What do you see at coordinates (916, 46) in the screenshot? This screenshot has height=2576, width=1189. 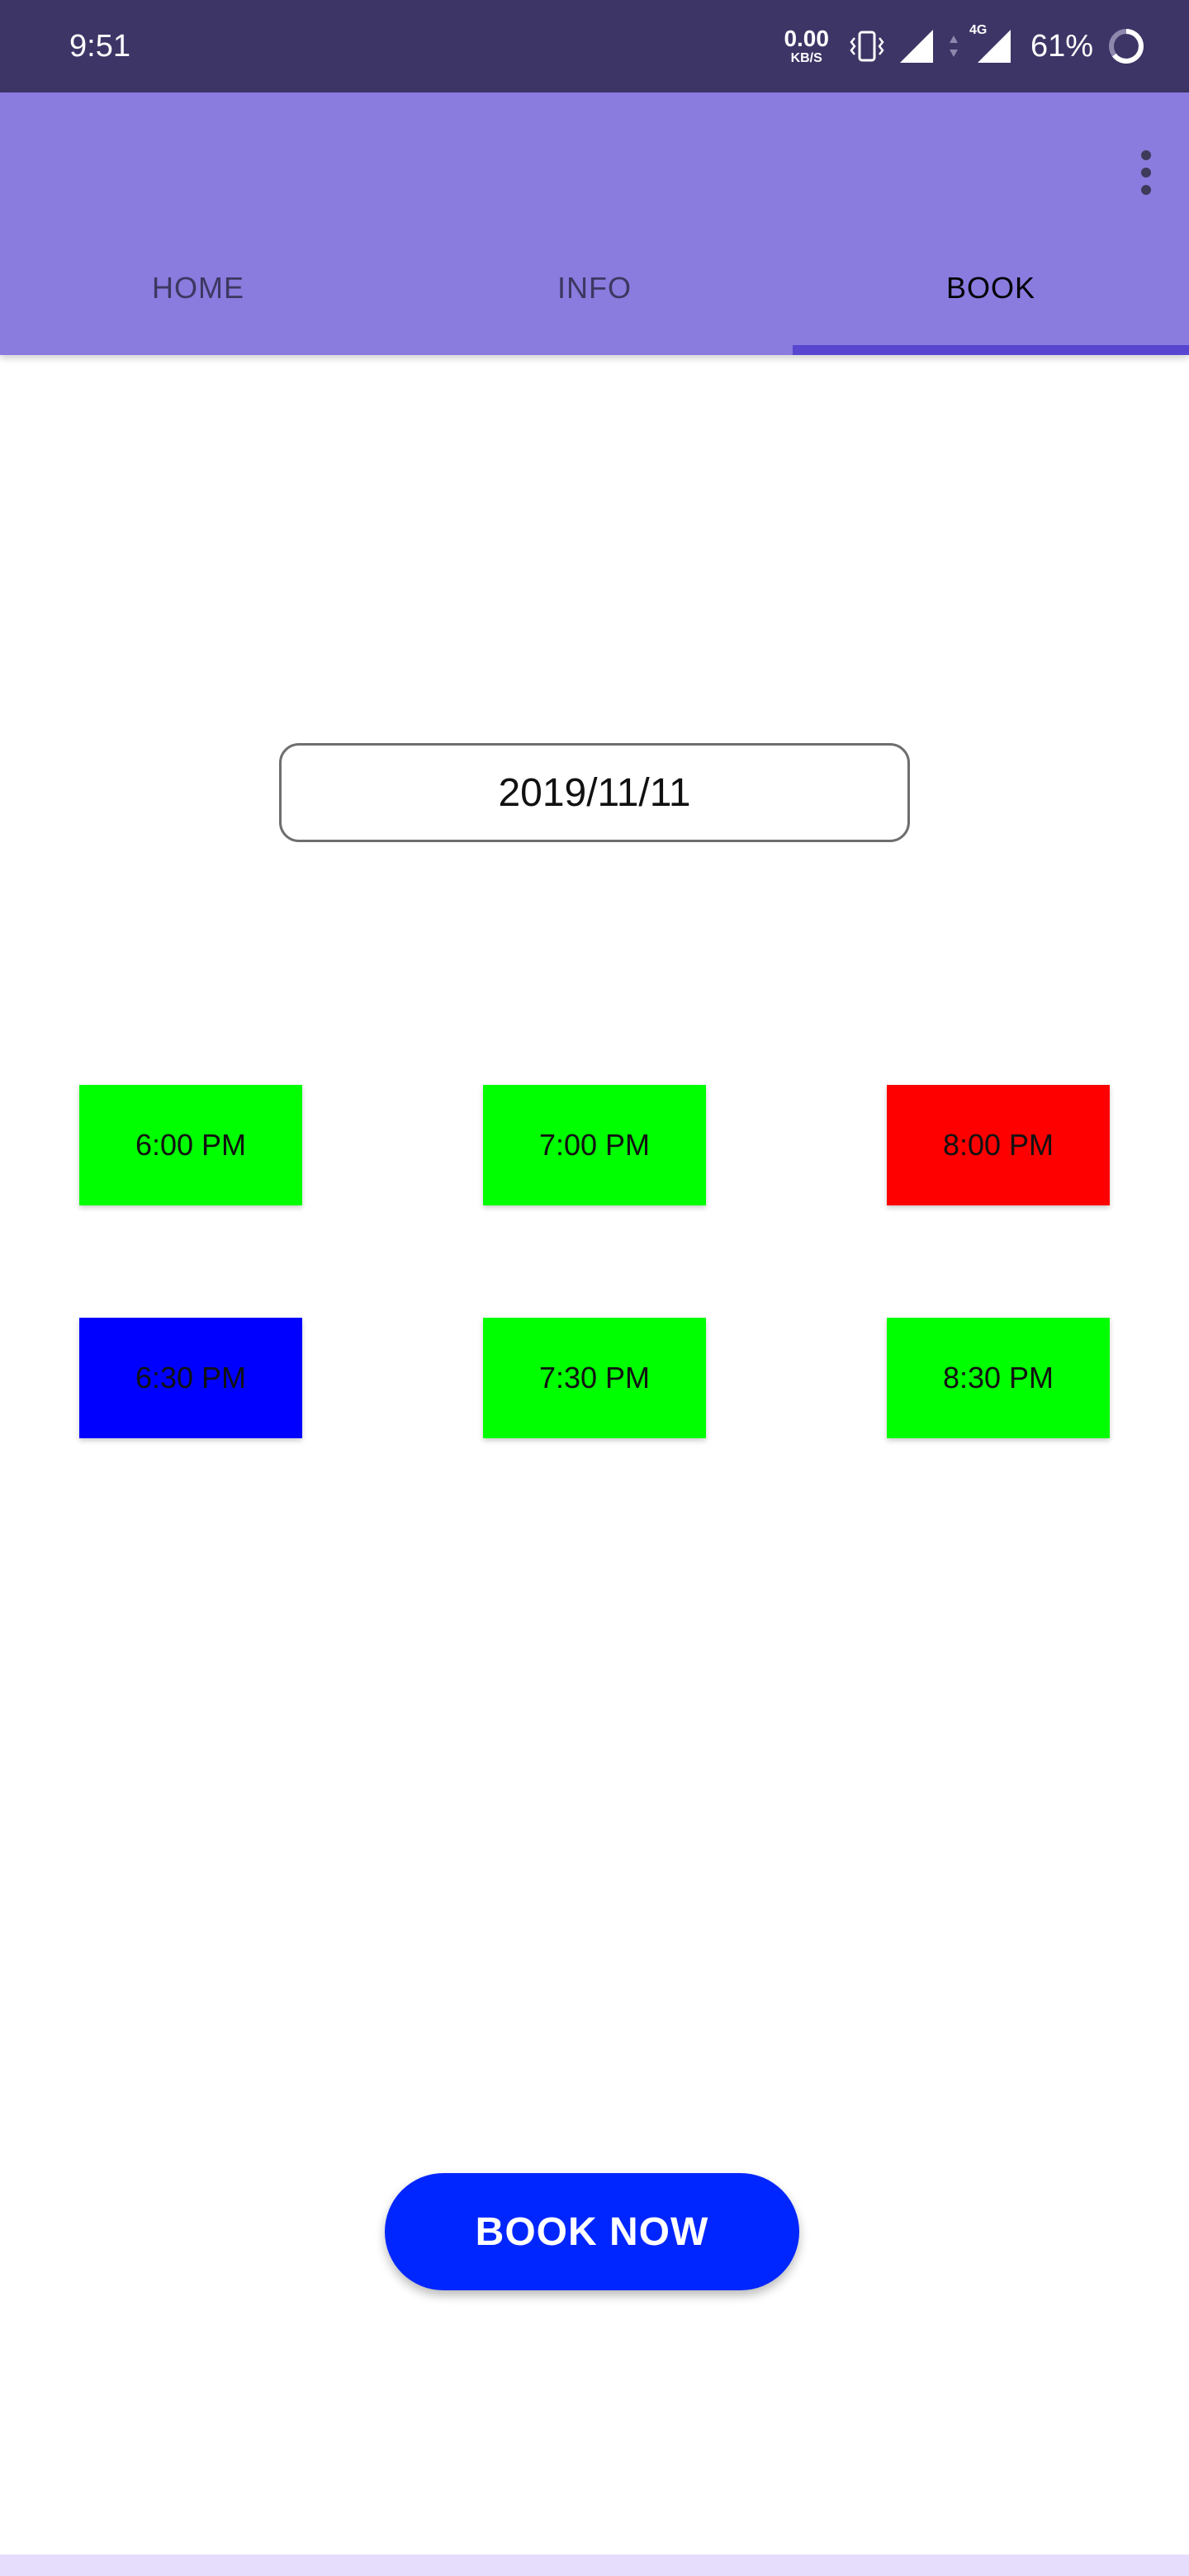 I see `cell-signal-icon` at bounding box center [916, 46].